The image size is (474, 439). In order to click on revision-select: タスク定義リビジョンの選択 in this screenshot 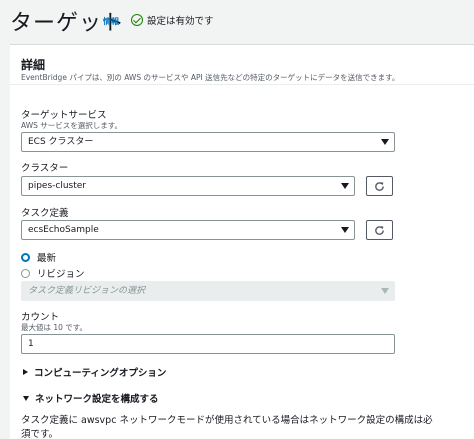, I will do `click(208, 291)`.